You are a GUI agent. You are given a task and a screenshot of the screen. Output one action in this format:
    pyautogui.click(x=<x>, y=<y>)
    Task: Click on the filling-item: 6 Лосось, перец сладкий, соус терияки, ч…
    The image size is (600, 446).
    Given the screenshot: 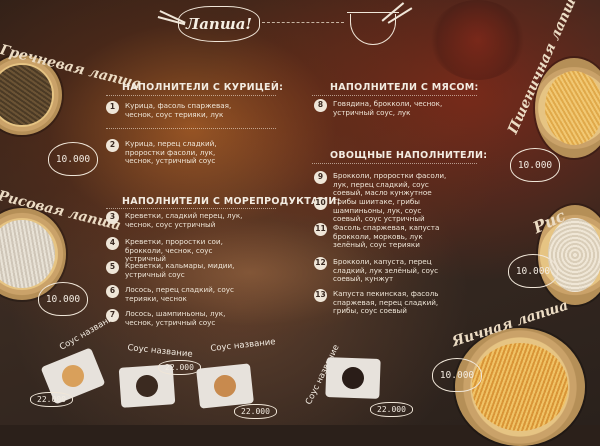 What is the action you would take?
    pyautogui.click(x=174, y=294)
    